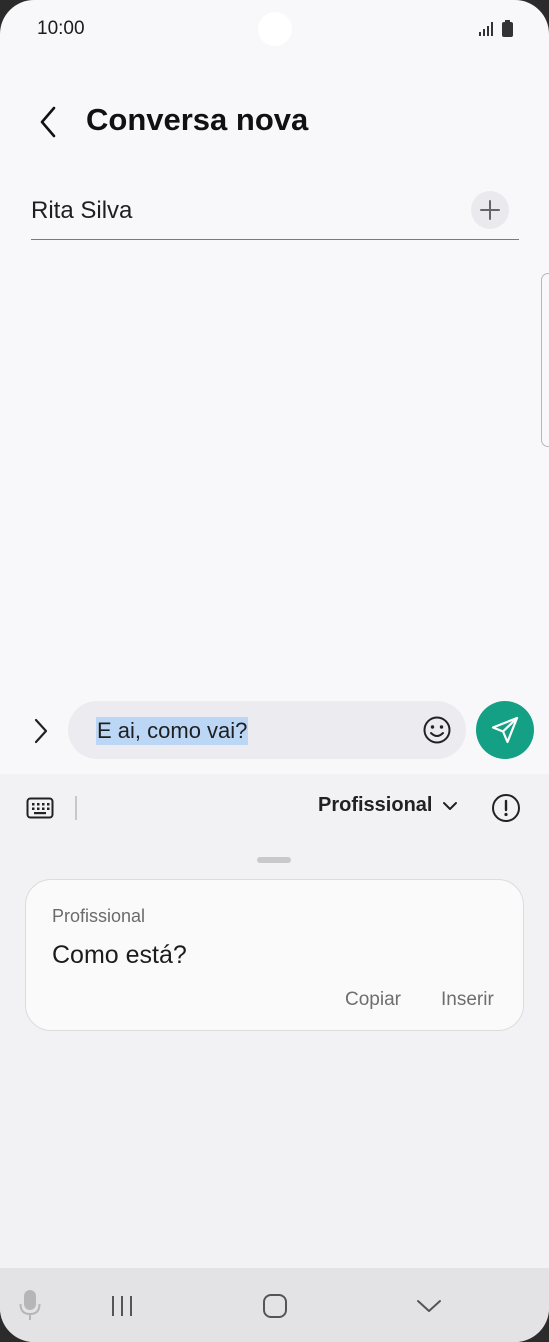 The image size is (549, 1342). Describe the element at coordinates (82, 210) in the screenshot. I see `recipient-name: Rita Silva` at that location.